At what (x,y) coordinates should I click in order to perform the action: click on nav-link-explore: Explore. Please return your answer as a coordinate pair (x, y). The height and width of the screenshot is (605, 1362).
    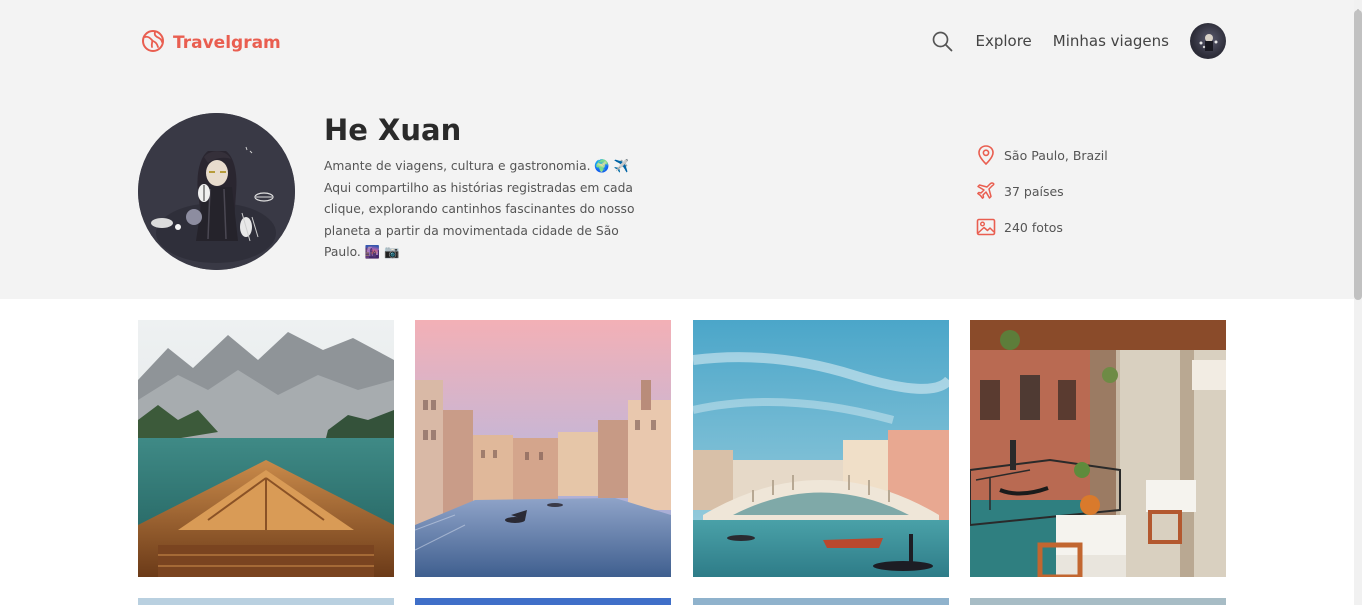
    Looking at the image, I should click on (1003, 41).